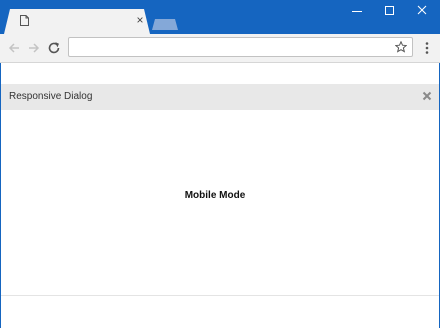  What do you see at coordinates (77, 21) in the screenshot?
I see `browser-tab: ×` at bounding box center [77, 21].